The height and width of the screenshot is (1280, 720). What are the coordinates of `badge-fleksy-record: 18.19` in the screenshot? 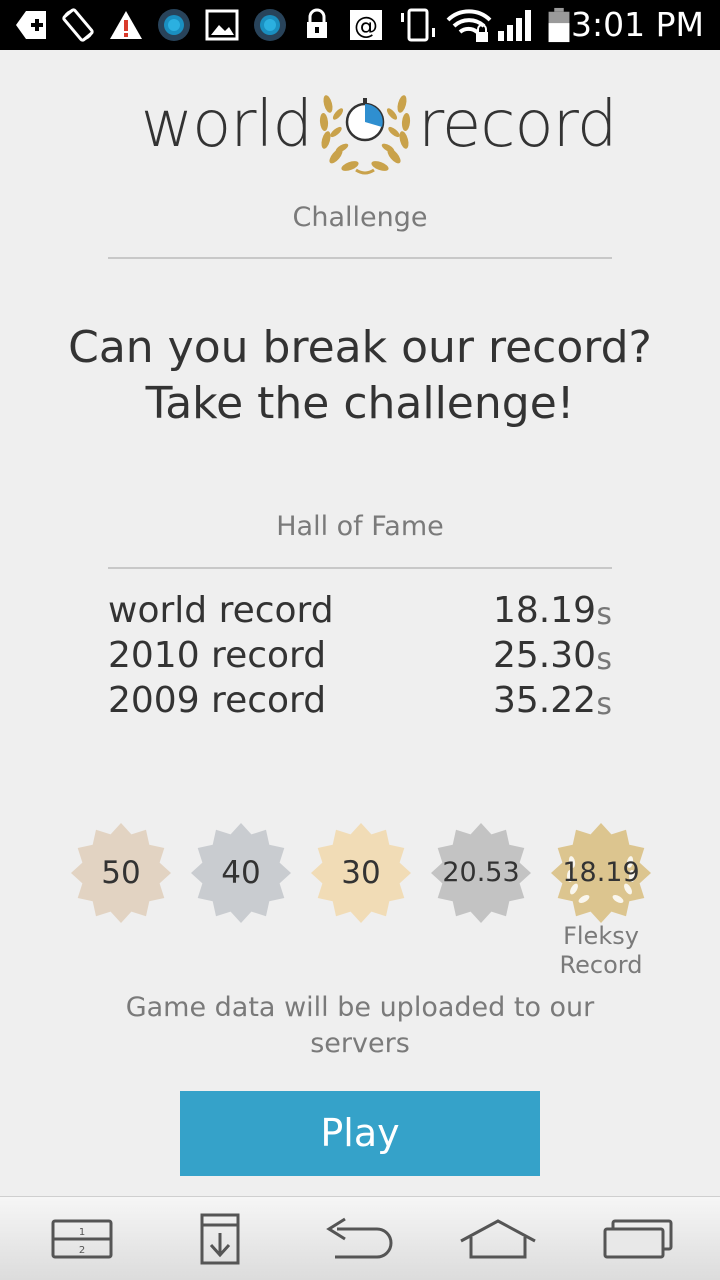 It's located at (601, 873).